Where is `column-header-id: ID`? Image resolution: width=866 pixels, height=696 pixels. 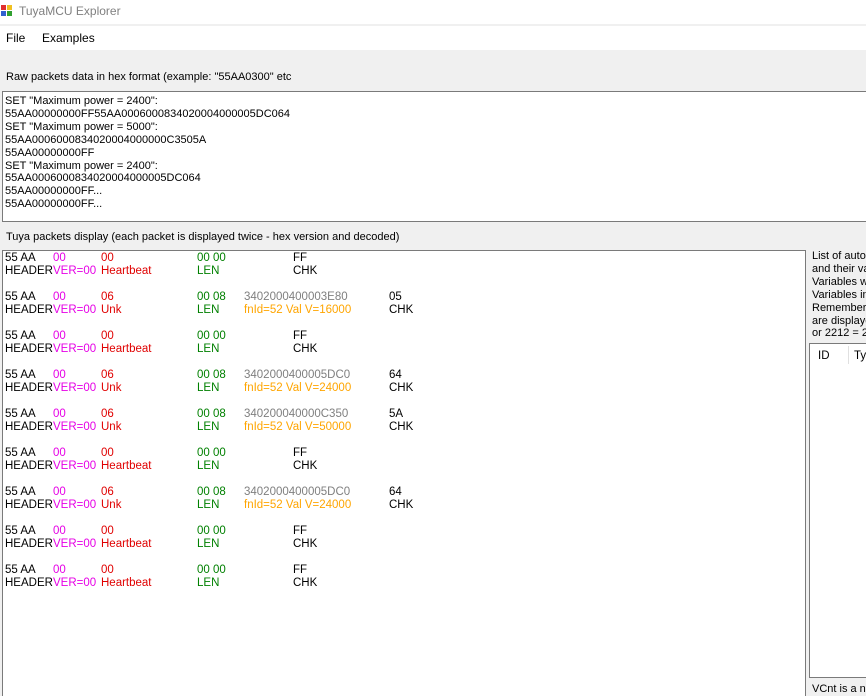 column-header-id: ID is located at coordinates (824, 356).